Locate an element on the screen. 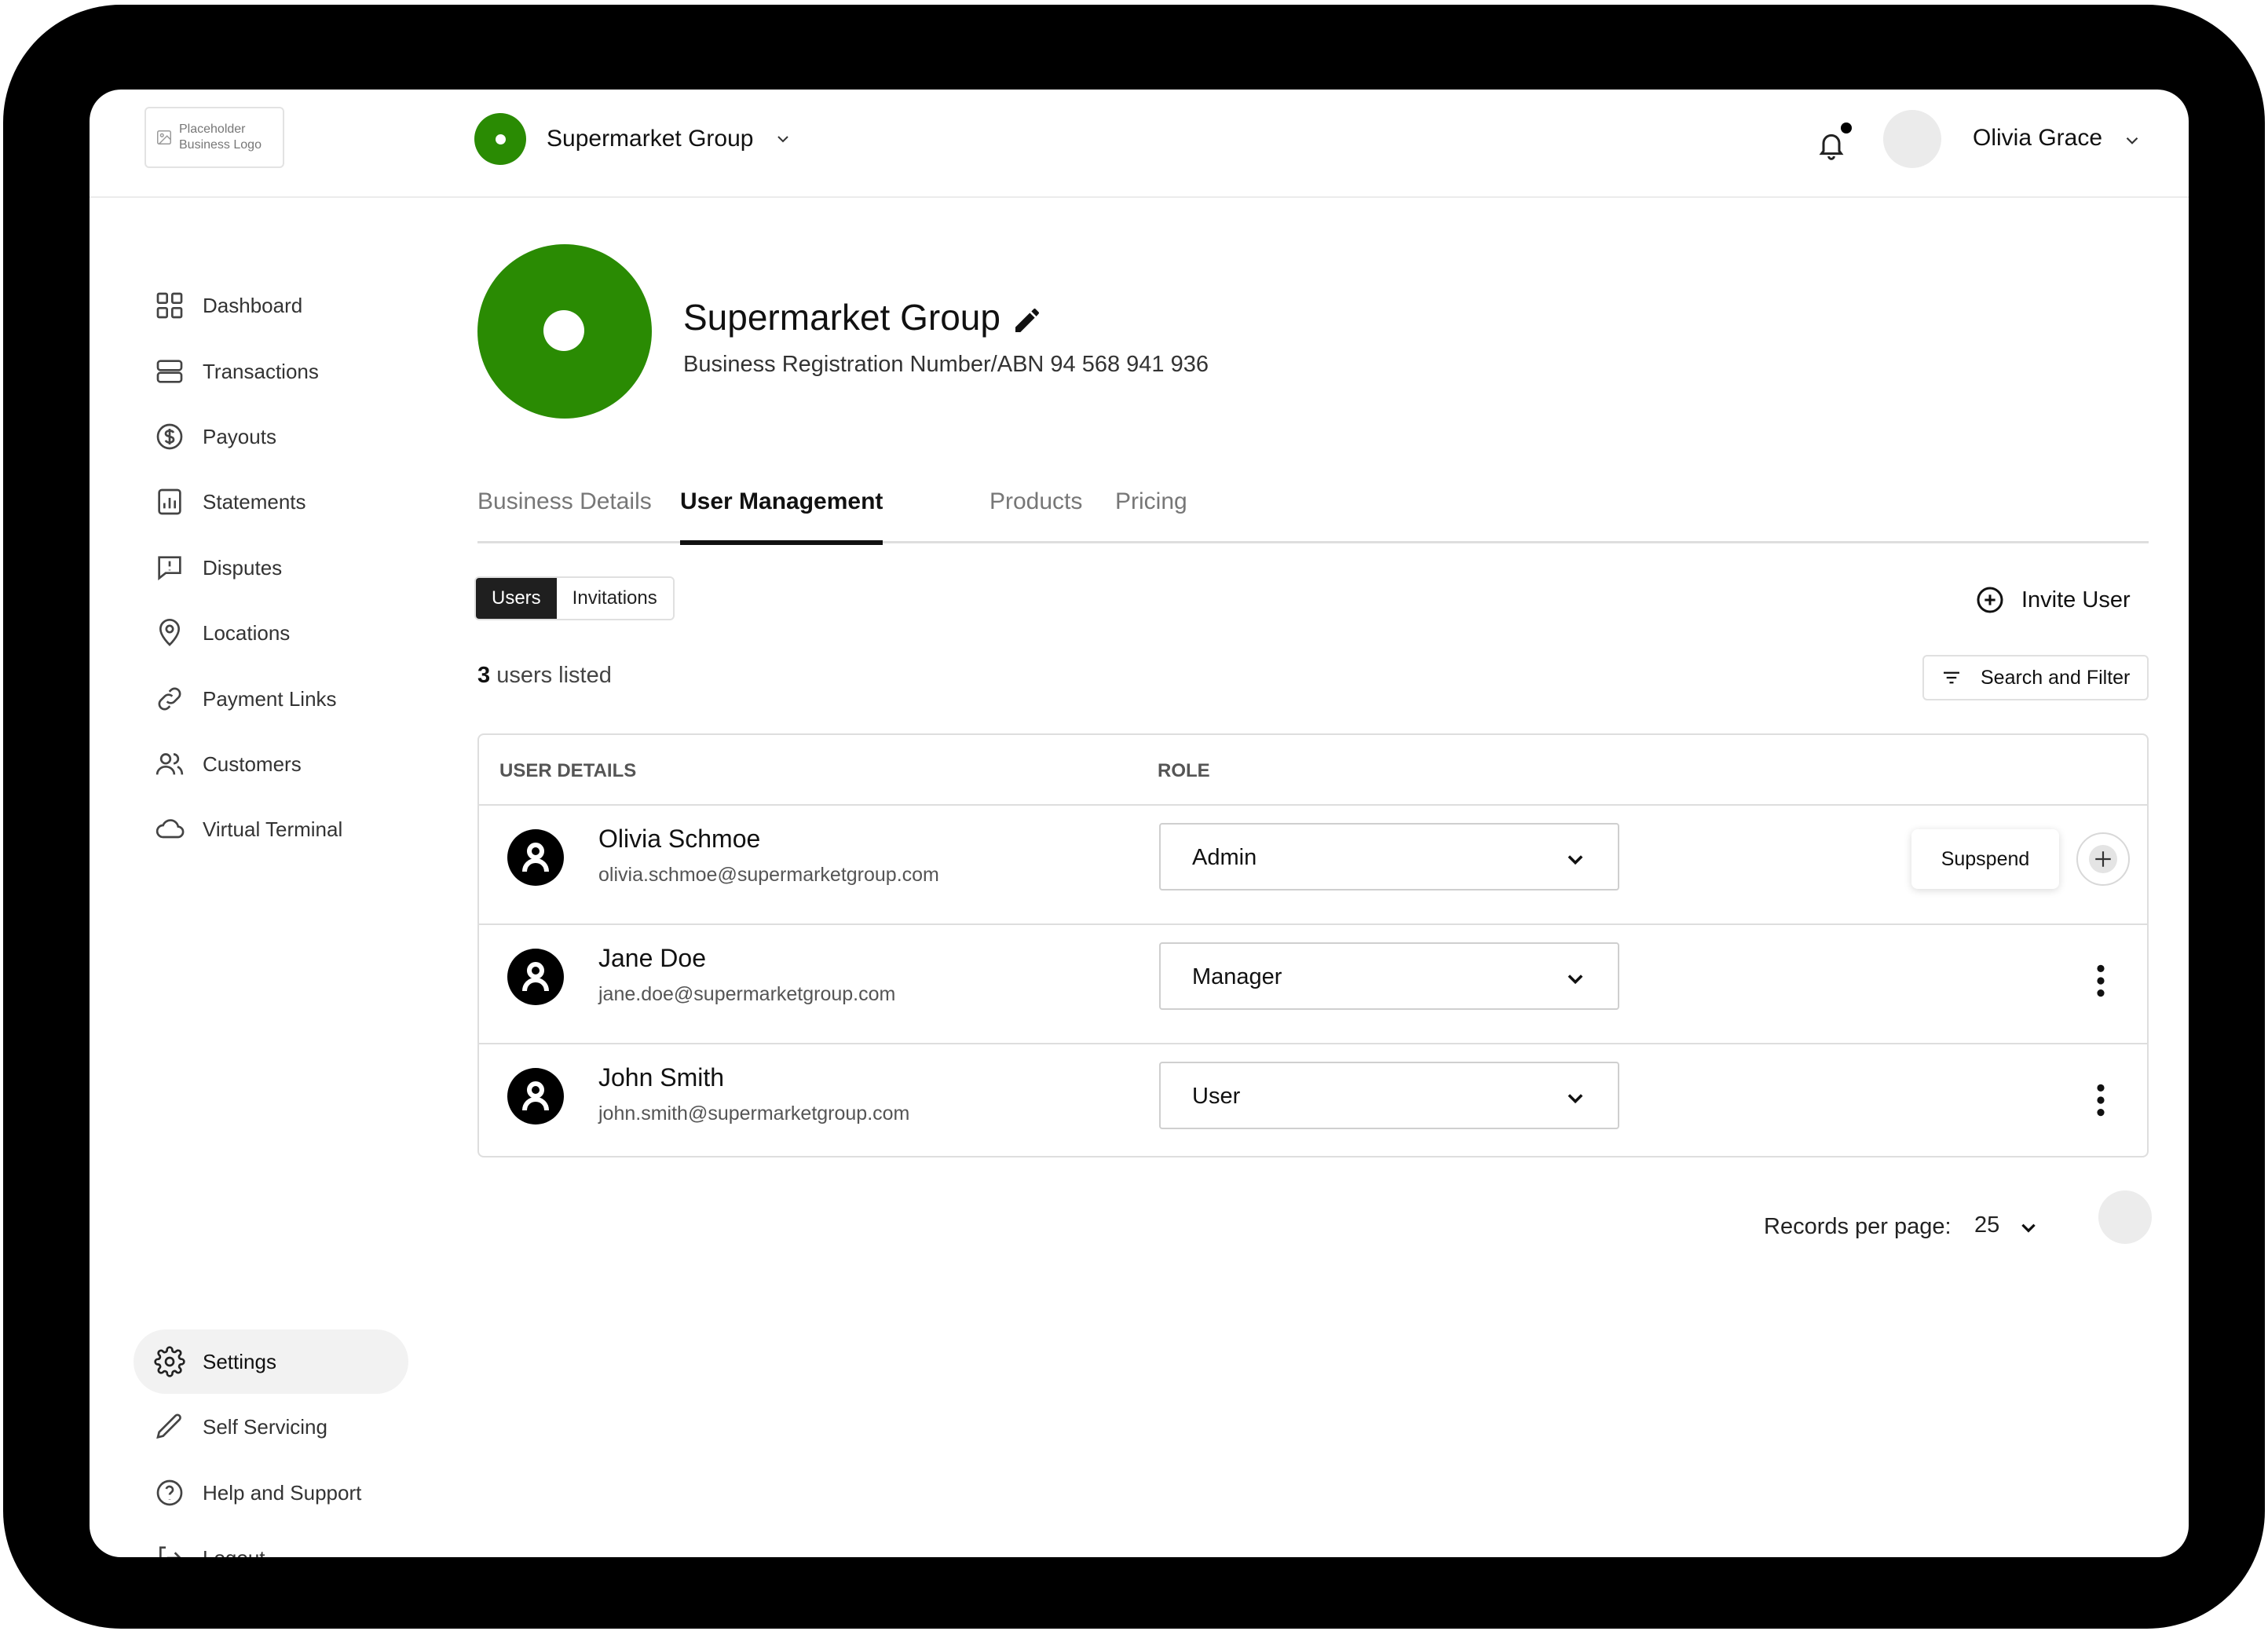 The height and width of the screenshot is (1631, 2268). sidebar-item-label: Virtual Terminal is located at coordinates (273, 829).